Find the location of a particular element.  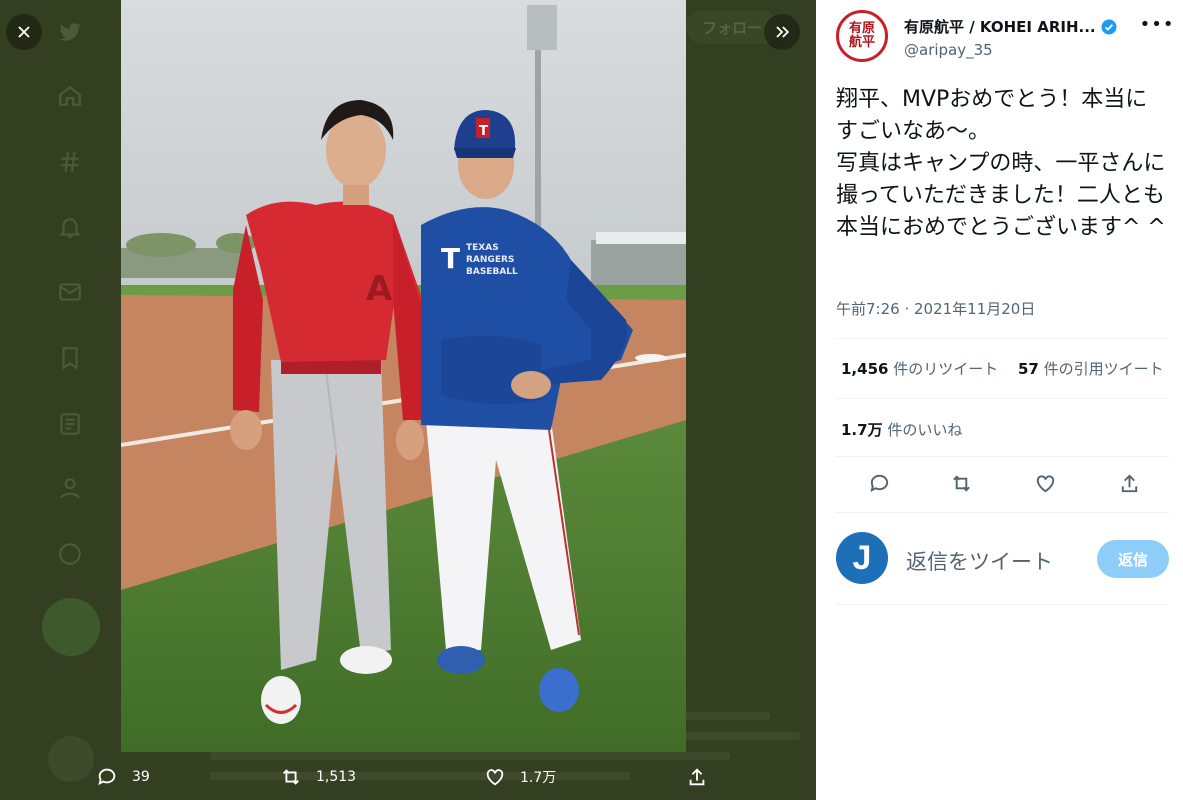

photo-reply-action: 39 is located at coordinates (123, 777).